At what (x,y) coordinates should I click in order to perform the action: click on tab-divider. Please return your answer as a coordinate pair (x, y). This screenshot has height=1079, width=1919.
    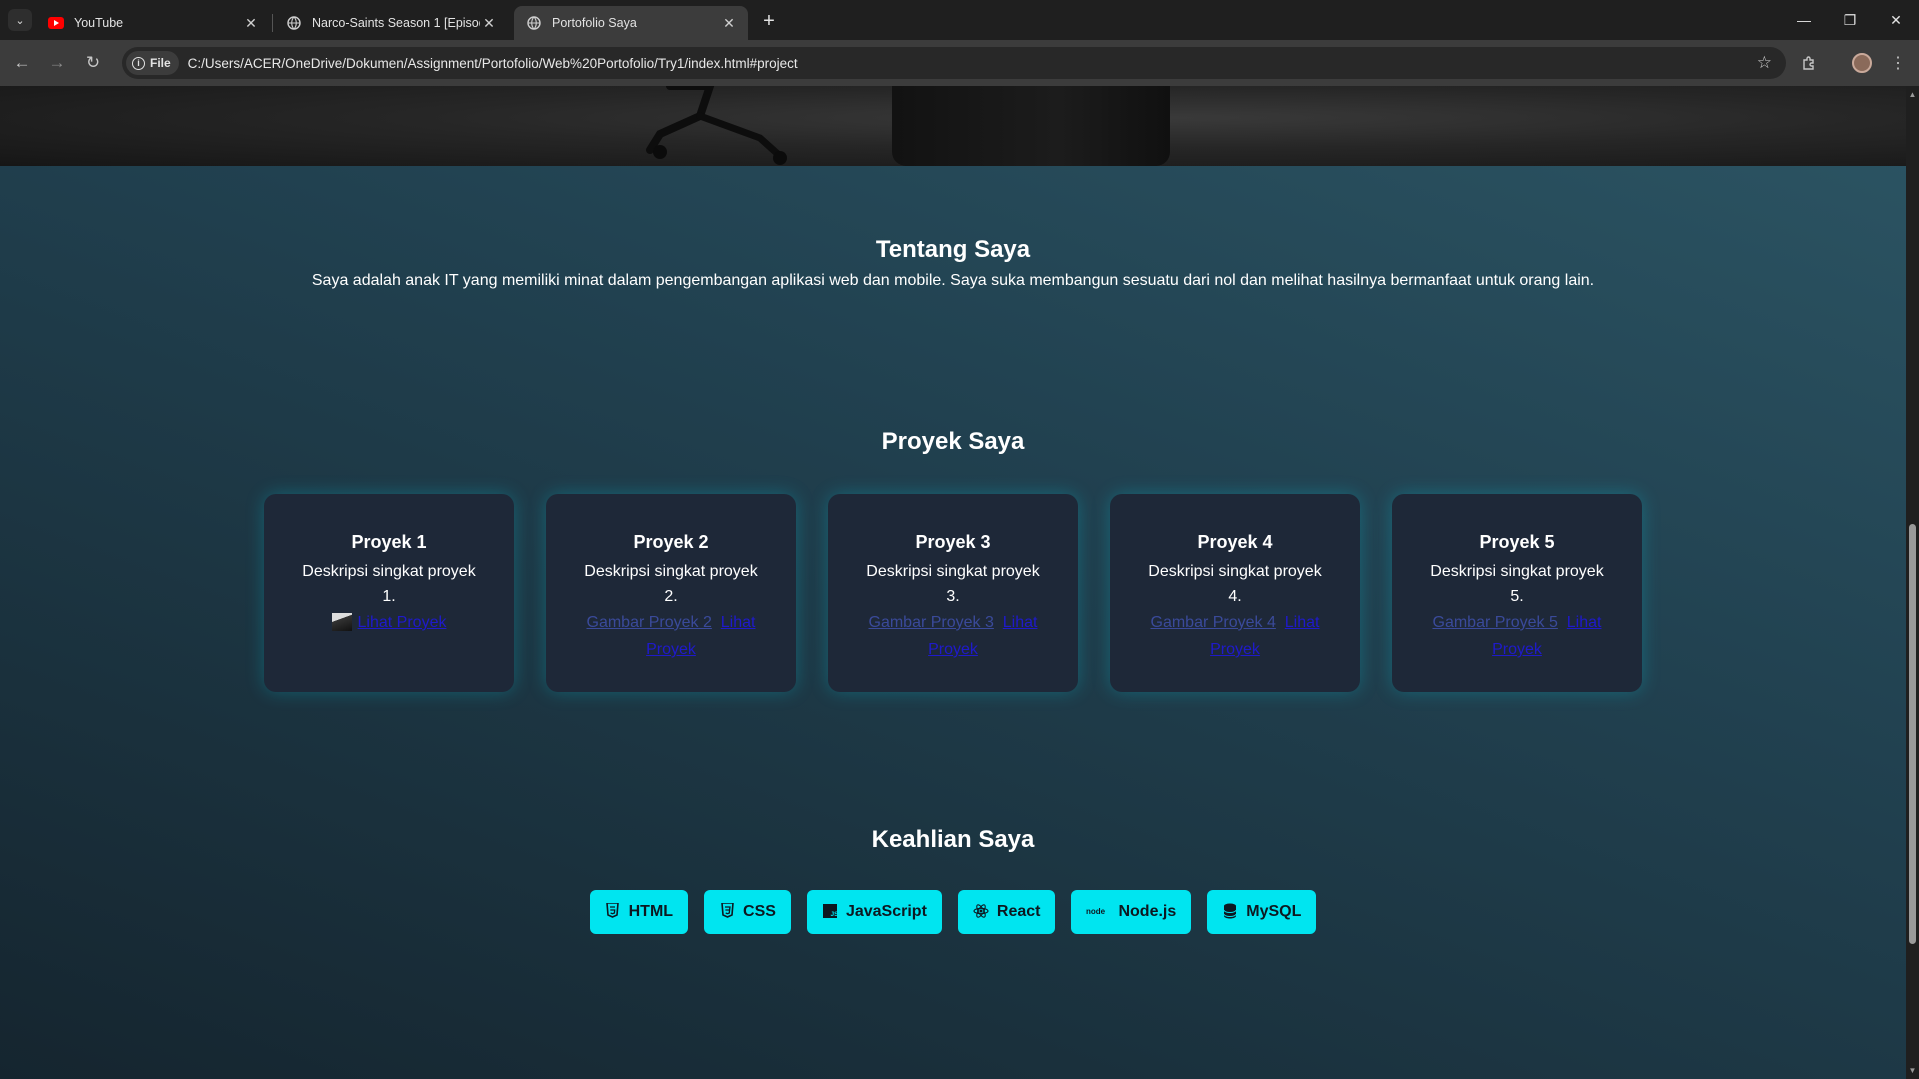
    Looking at the image, I should click on (272, 23).